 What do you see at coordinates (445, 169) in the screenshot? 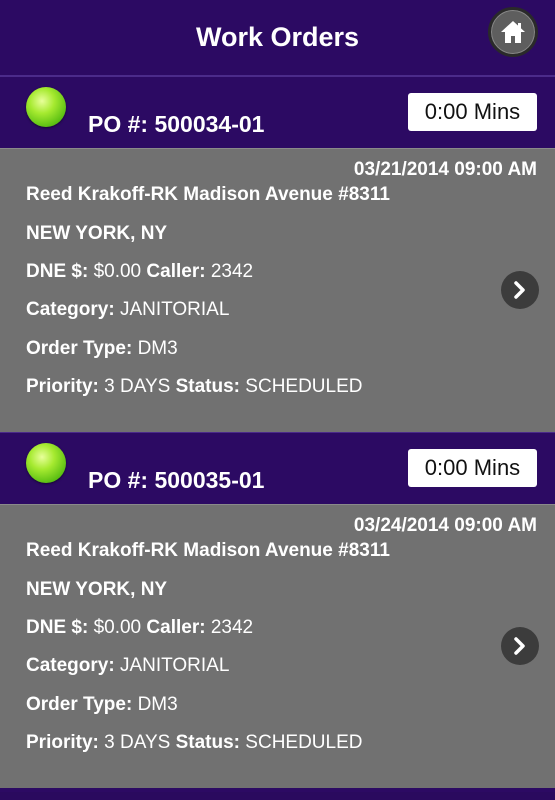
I see `order-date: 03/21/2014 09:00 AM` at bounding box center [445, 169].